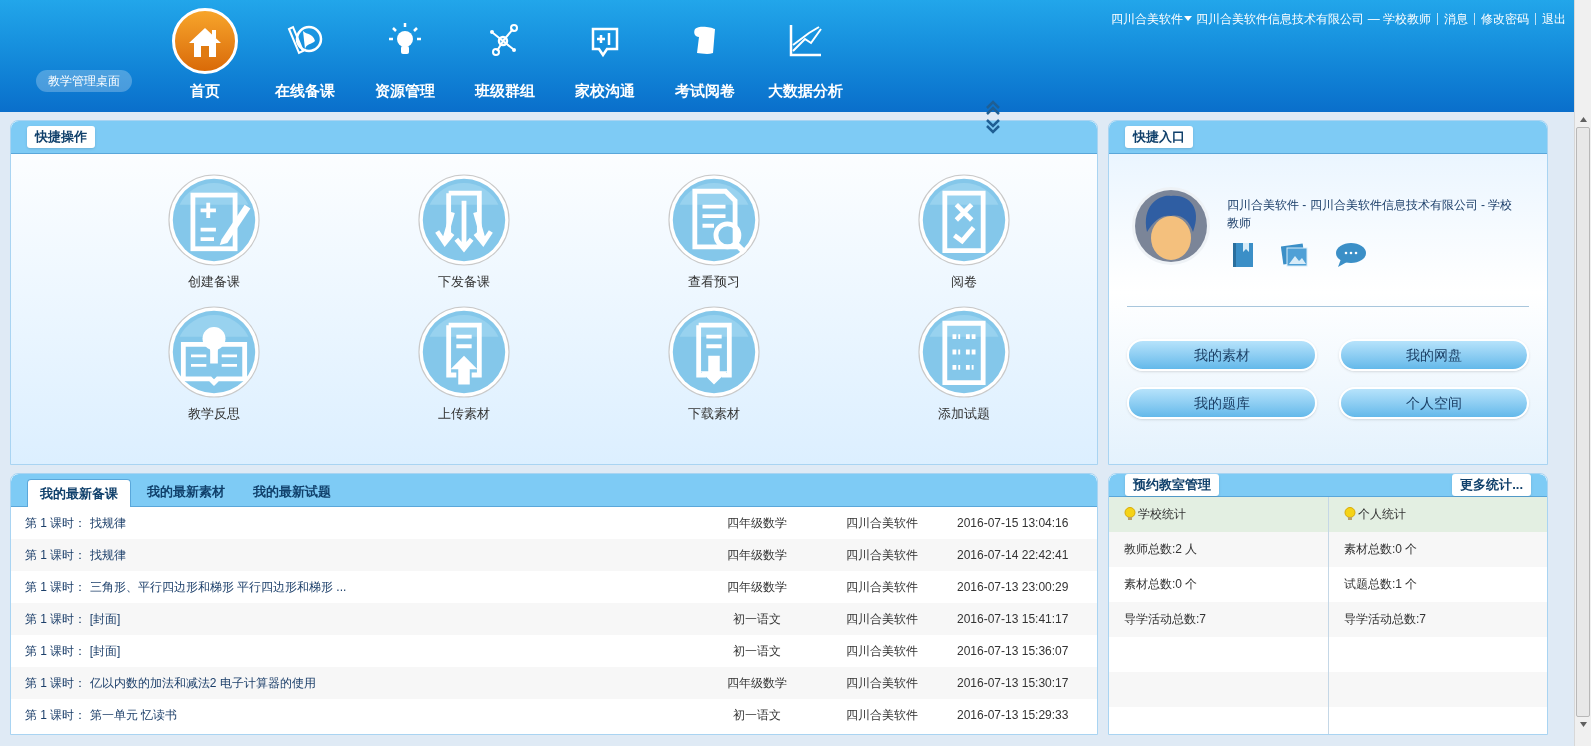  What do you see at coordinates (354, 683) in the screenshot?
I see `lesson-link: 第 1 课时： 亿以内数的加法和减法2 电子计算器的使用` at bounding box center [354, 683].